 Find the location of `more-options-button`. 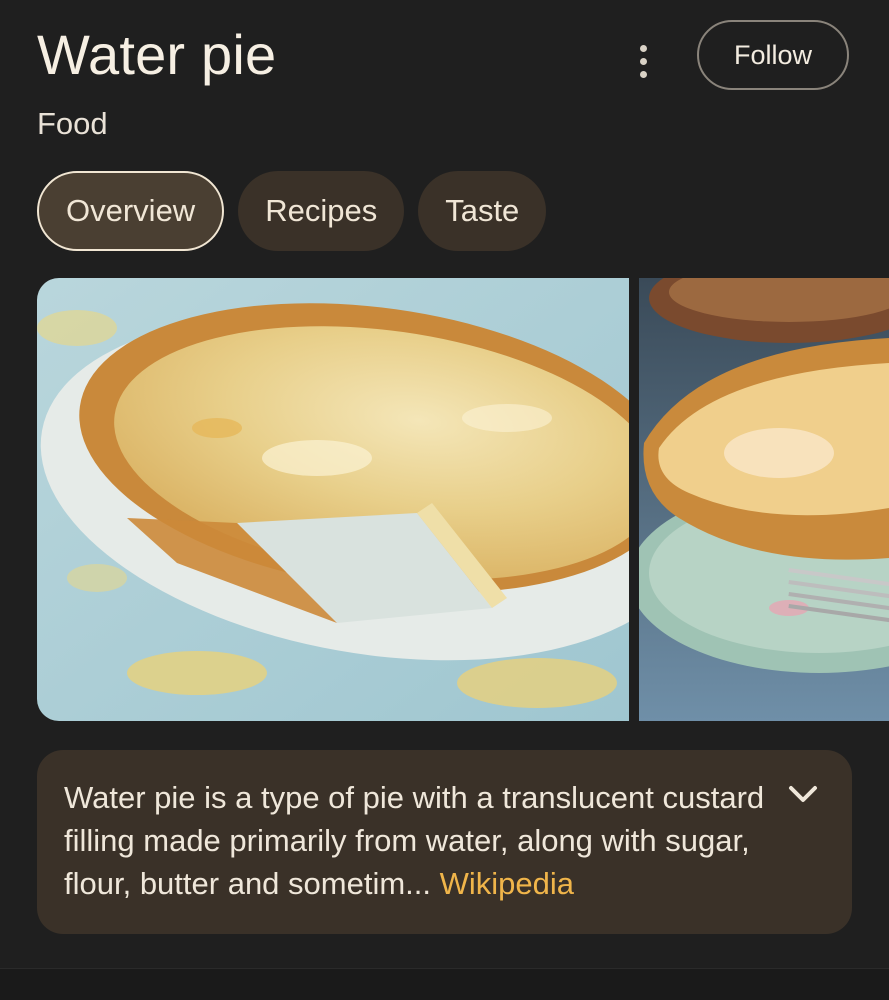

more-options-button is located at coordinates (643, 61).